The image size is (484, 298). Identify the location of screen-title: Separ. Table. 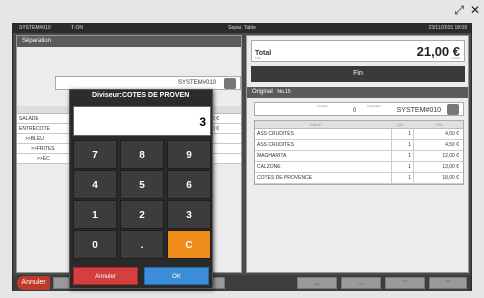
(242, 28).